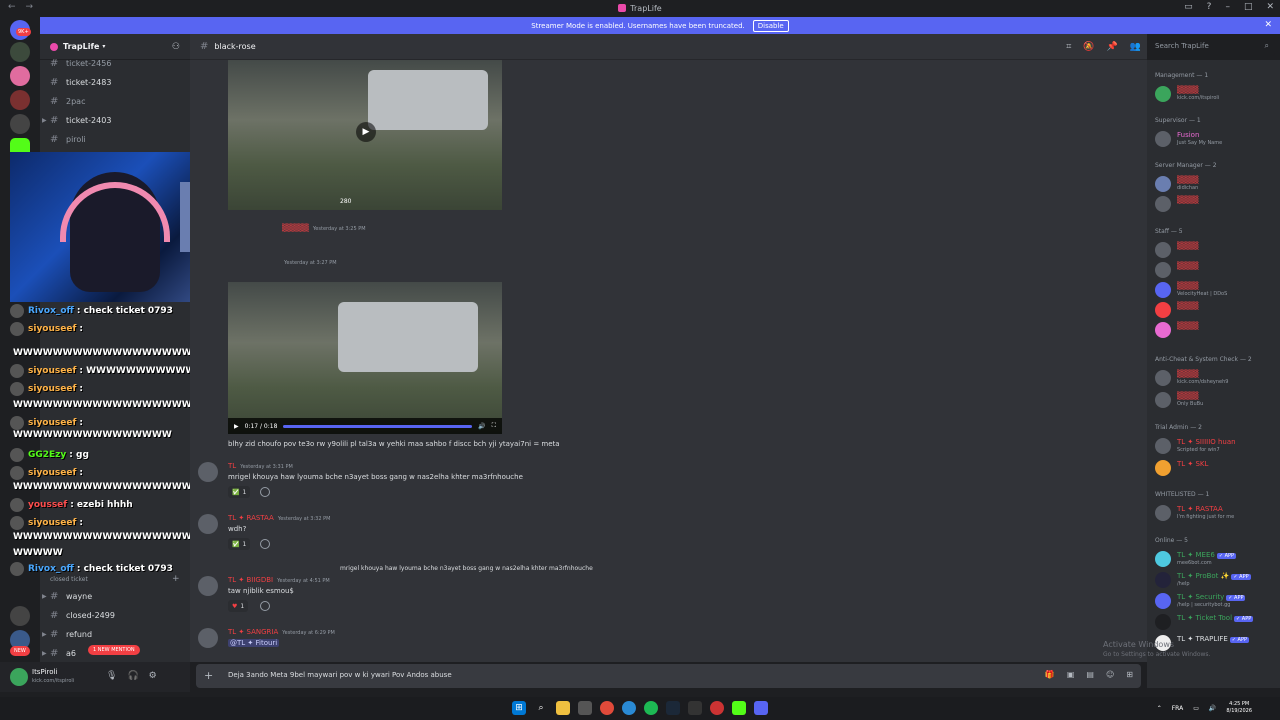 This screenshot has height=720, width=1280. I want to click on settings-gear-icon: ⚙, so click(153, 676).